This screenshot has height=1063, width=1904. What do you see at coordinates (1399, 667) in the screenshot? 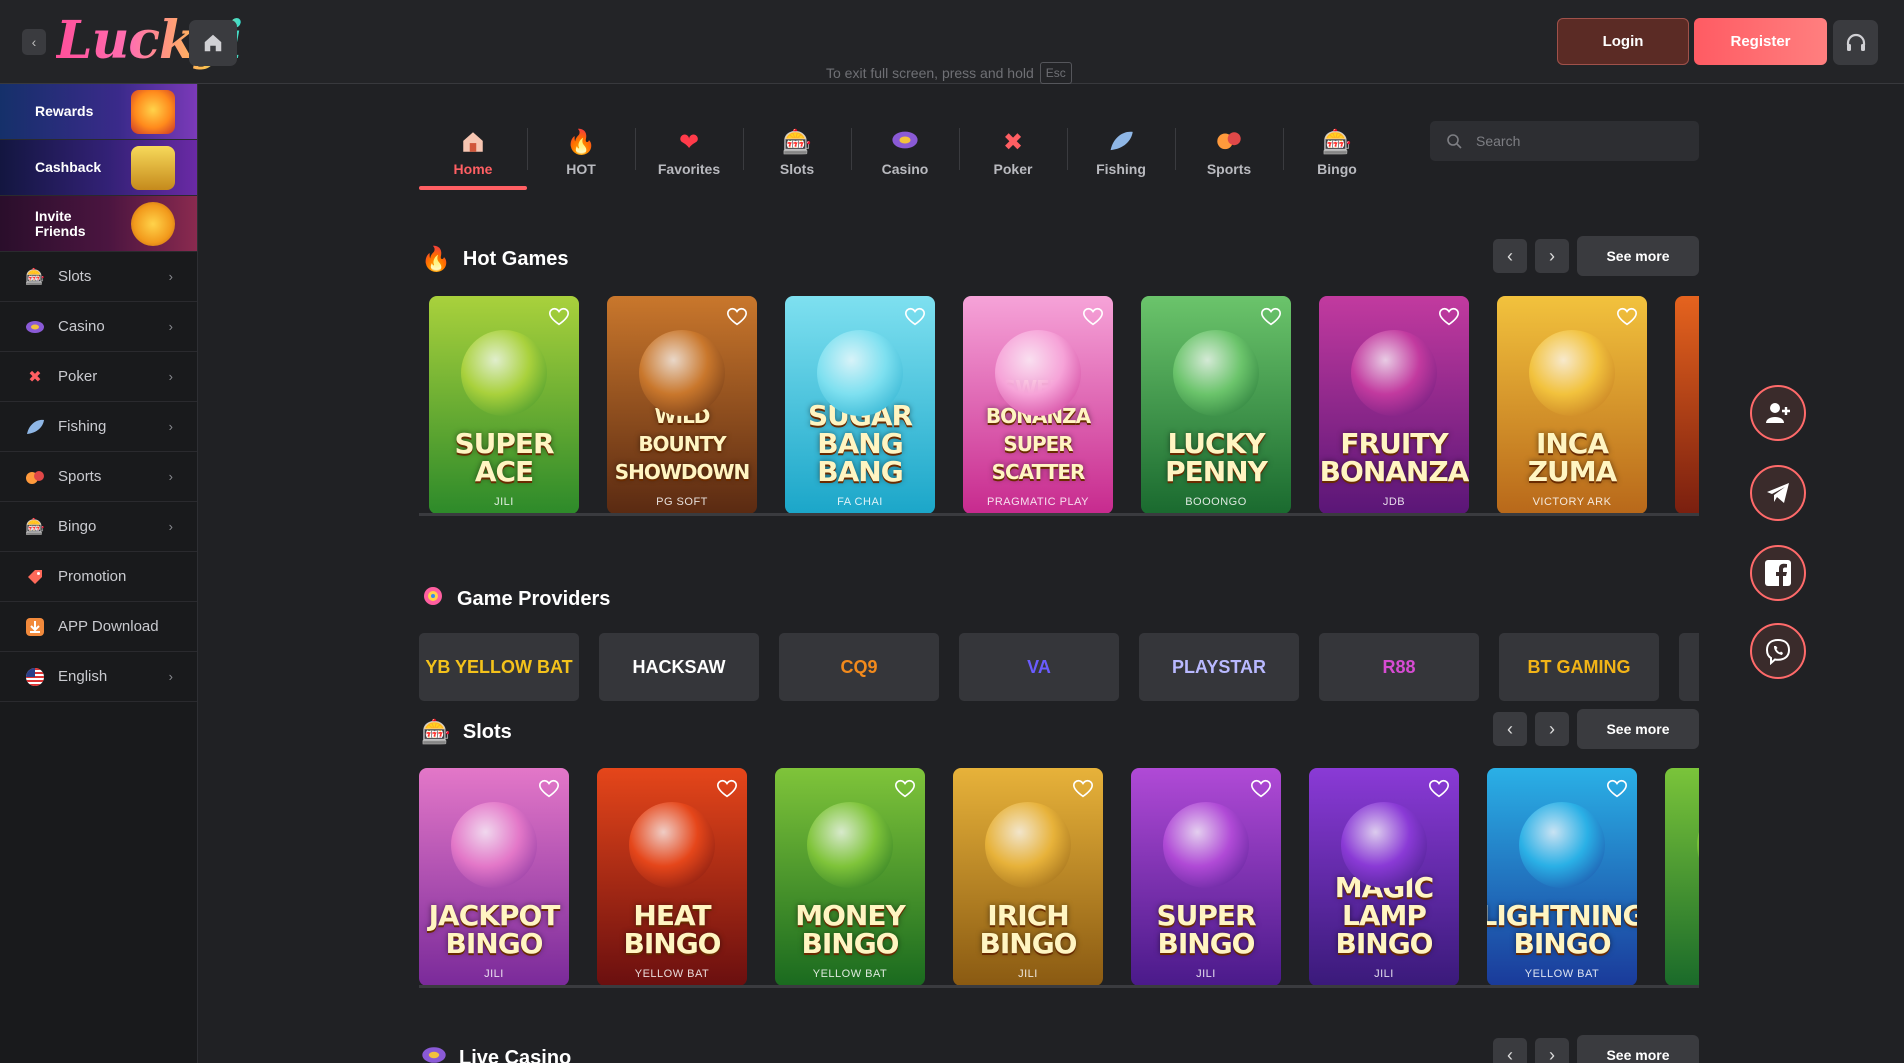
I see `provider-tile: R88` at bounding box center [1399, 667].